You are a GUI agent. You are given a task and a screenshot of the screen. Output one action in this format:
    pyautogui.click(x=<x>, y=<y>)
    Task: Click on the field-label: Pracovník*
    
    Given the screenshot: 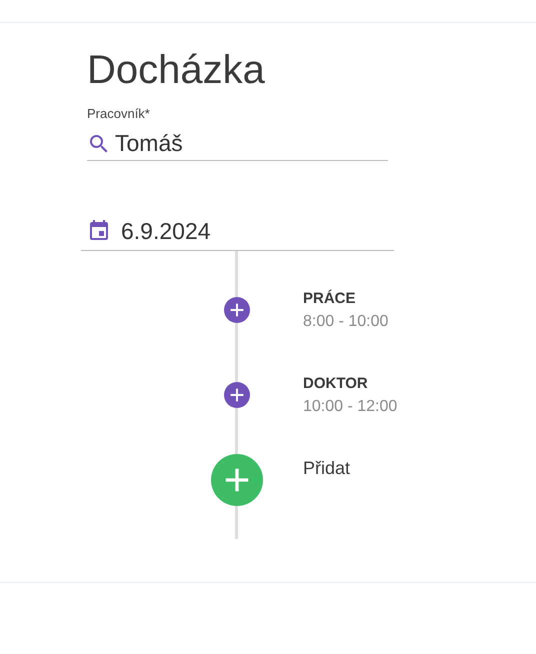 What is the action you would take?
    pyautogui.click(x=118, y=113)
    